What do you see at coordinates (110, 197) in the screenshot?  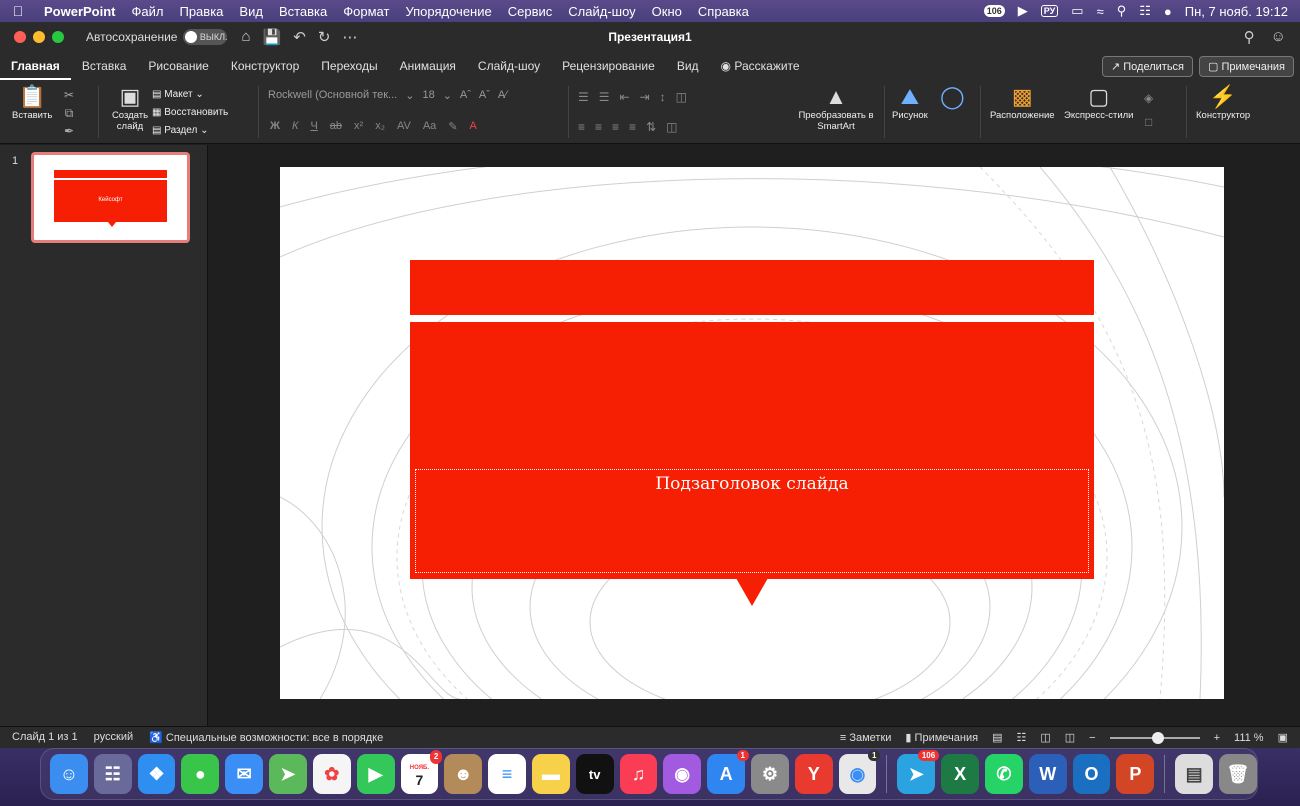 I see `slide-thumbnail: Кейсофт` at bounding box center [110, 197].